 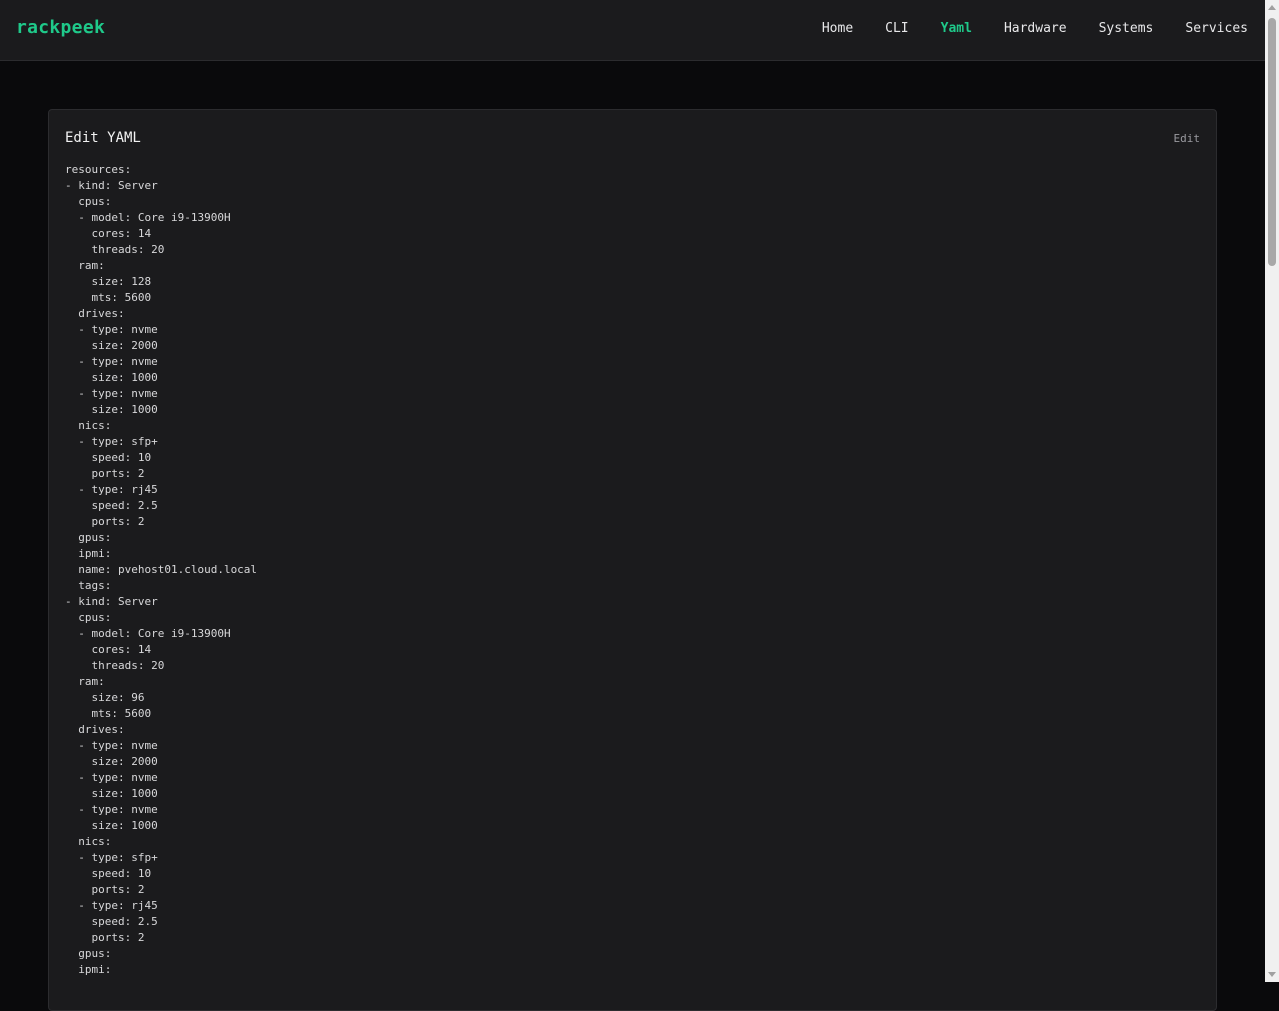 What do you see at coordinates (837, 28) in the screenshot?
I see `nav-home: Home` at bounding box center [837, 28].